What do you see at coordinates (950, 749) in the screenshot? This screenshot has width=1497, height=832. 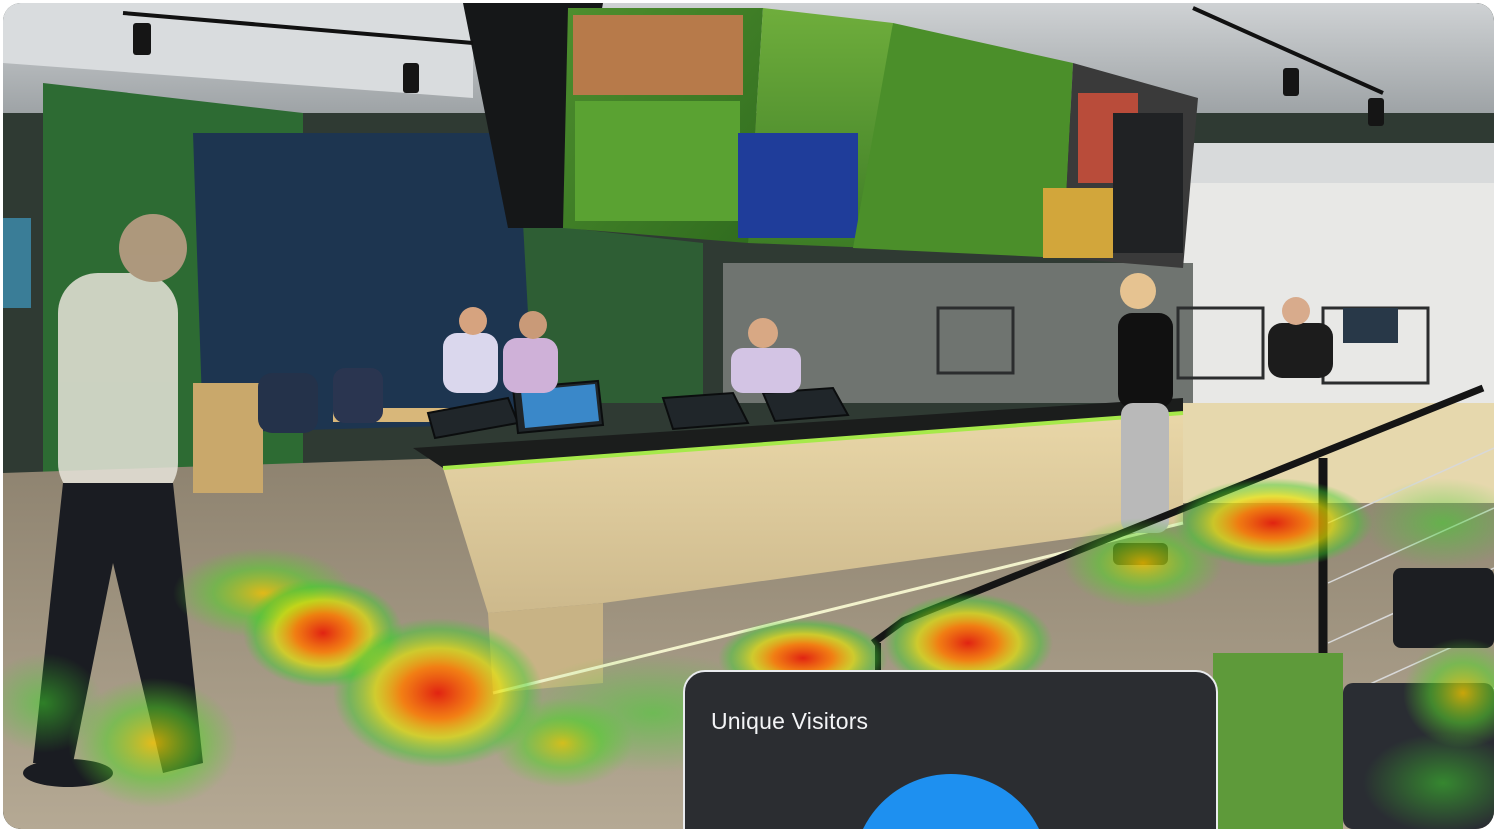 I see `unique-visitors-card: Unique Visitors` at bounding box center [950, 749].